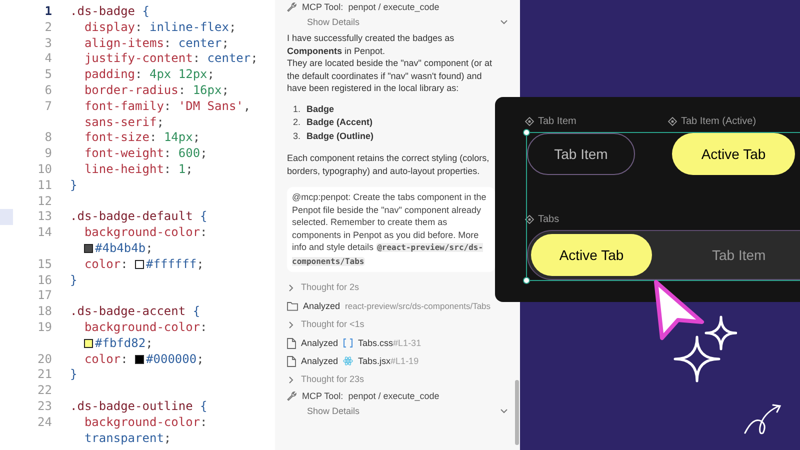  Describe the element at coordinates (48, 153) in the screenshot. I see `line-number: 9` at that location.